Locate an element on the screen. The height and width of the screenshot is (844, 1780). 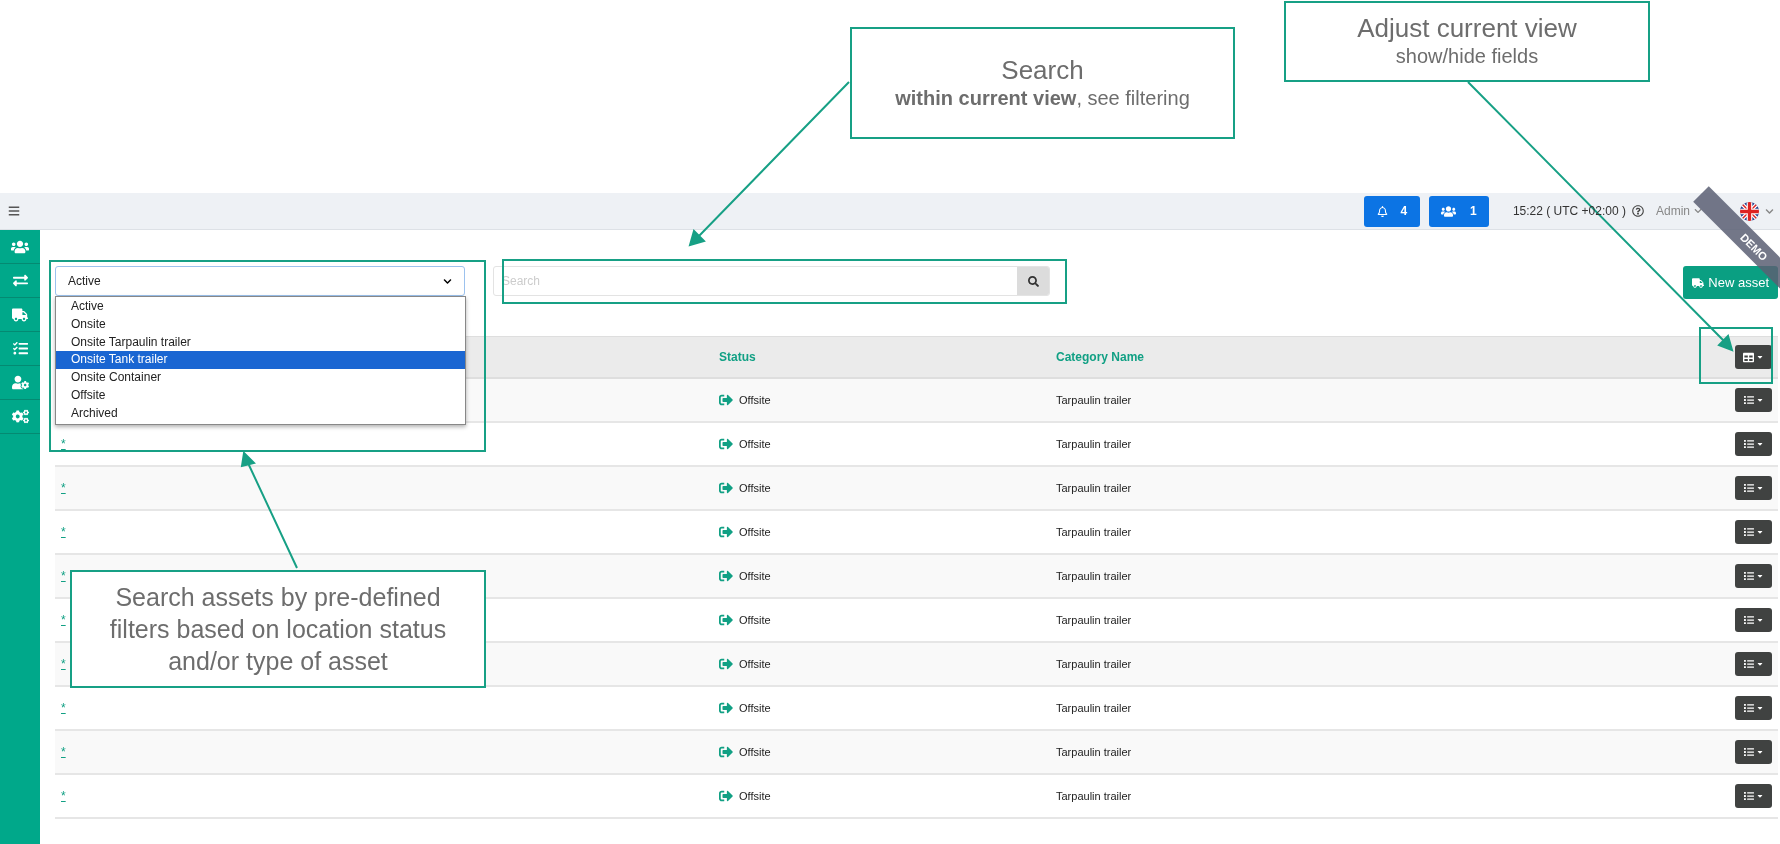
users-icon is located at coordinates (1449, 211).